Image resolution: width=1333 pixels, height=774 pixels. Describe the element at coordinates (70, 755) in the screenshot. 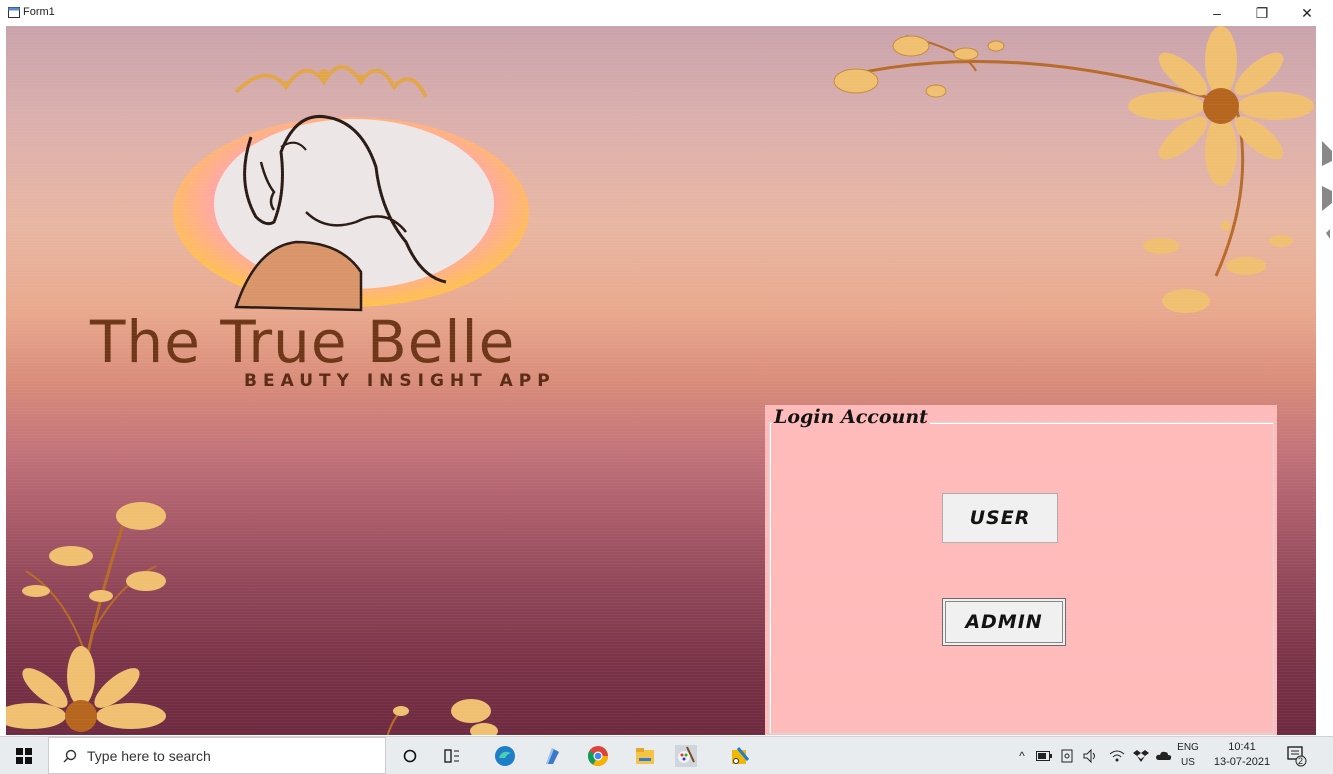

I see `search-icon` at that location.